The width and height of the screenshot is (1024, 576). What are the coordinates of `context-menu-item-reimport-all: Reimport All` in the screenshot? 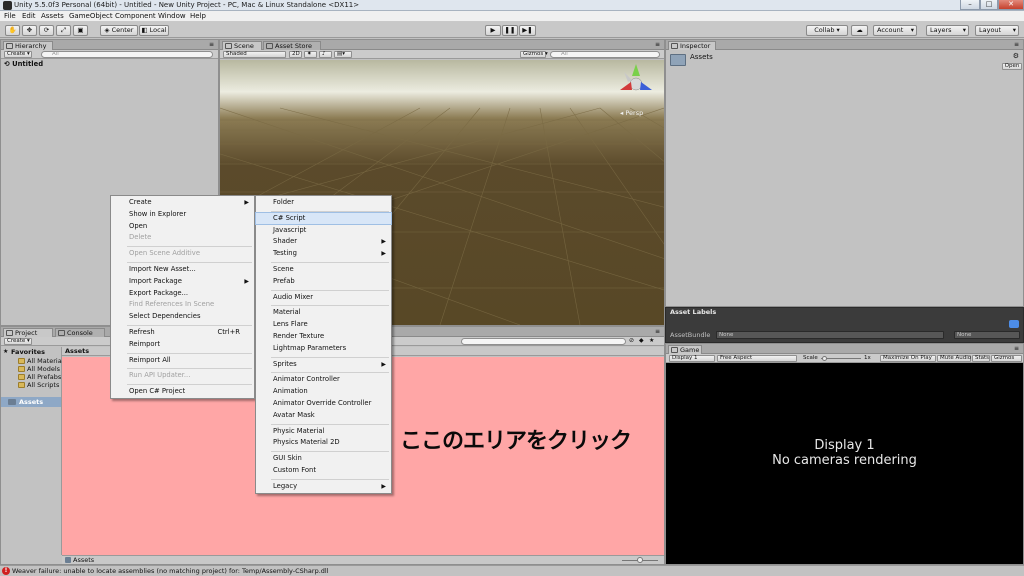 It's located at (182, 360).